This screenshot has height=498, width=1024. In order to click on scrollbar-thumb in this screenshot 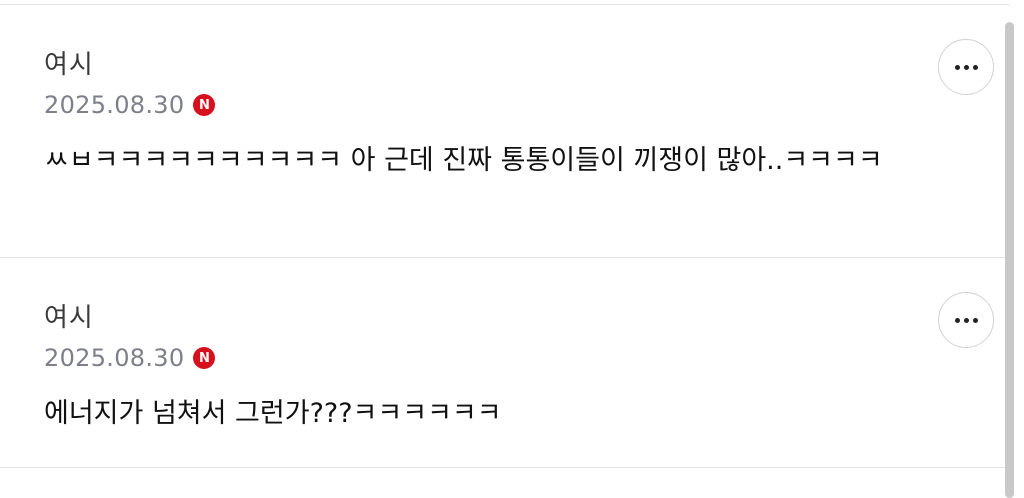, I will do `click(1009, 260)`.